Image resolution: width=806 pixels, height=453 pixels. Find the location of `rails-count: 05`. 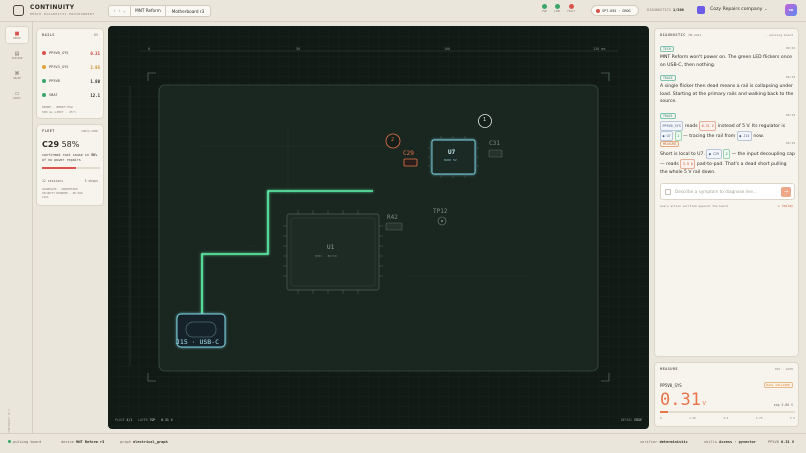

rails-count: 05 is located at coordinates (95, 35).